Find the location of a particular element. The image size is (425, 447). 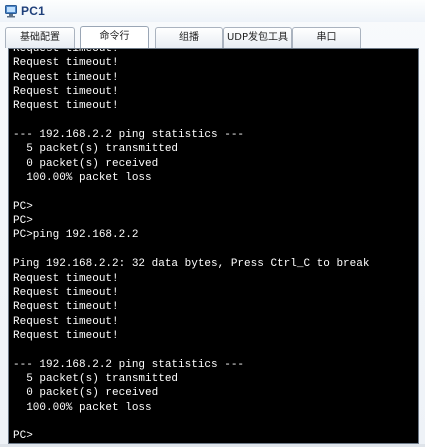

tab-command-line: 命令行 is located at coordinates (114, 37).